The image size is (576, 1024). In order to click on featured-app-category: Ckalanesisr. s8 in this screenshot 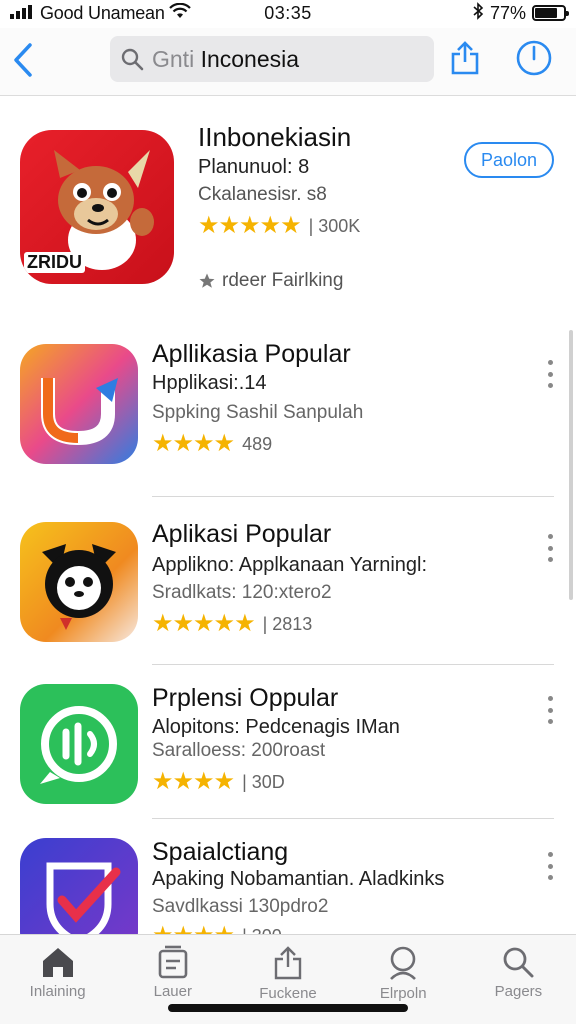, I will do `click(262, 194)`.